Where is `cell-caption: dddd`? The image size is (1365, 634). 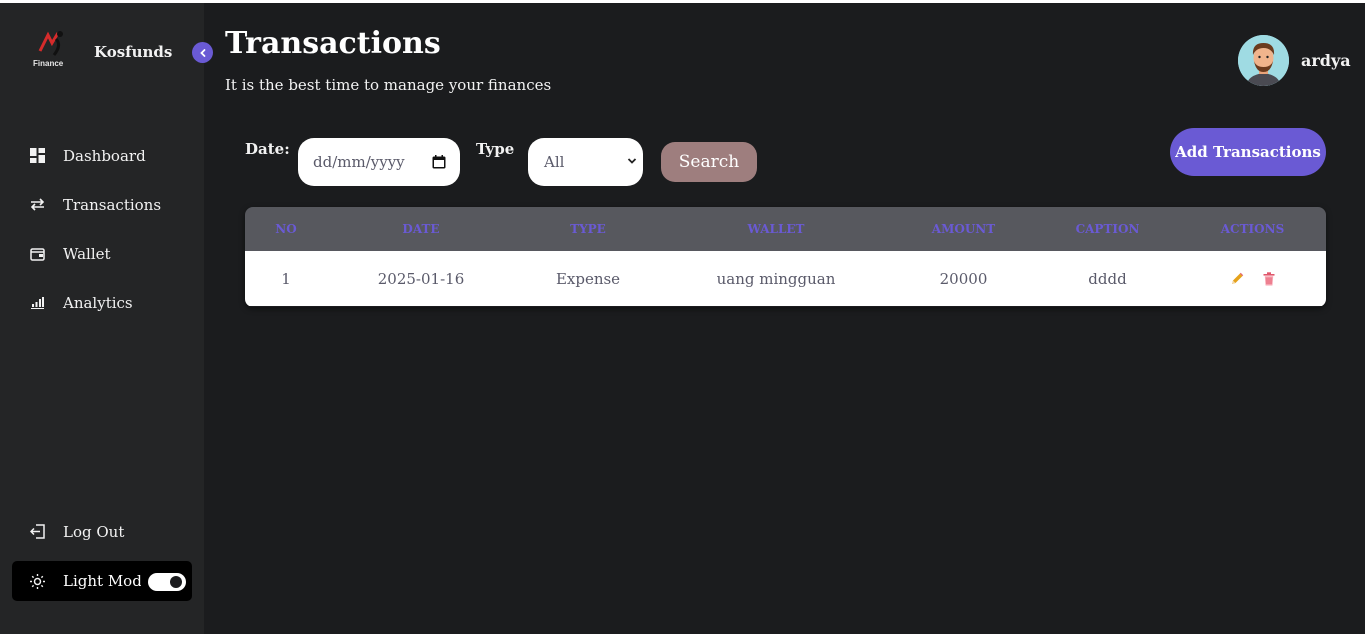 cell-caption: dddd is located at coordinates (1107, 278).